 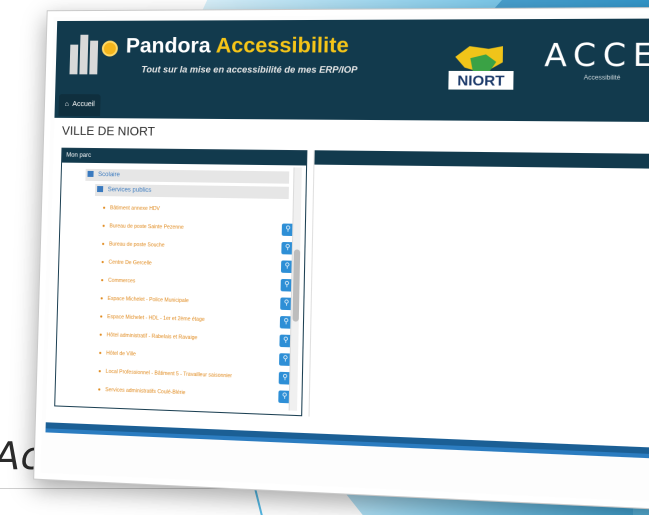 I want to click on tree-node-label: Scolaire, so click(x=109, y=175).